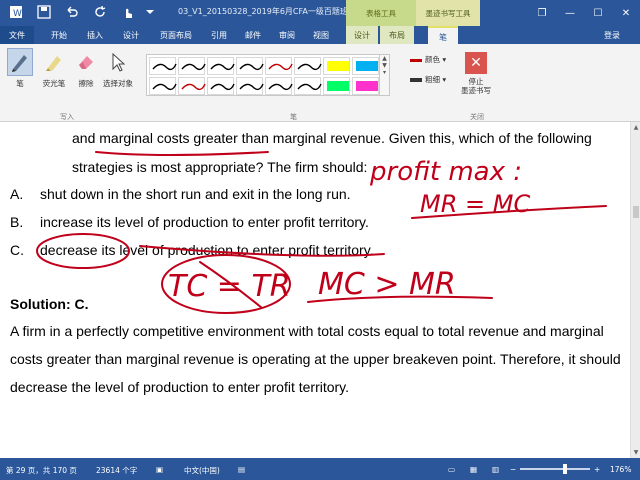 Image resolution: width=640 pixels, height=480 pixels. What do you see at coordinates (16, 12) in the screenshot?
I see `app-icon: W` at bounding box center [16, 12].